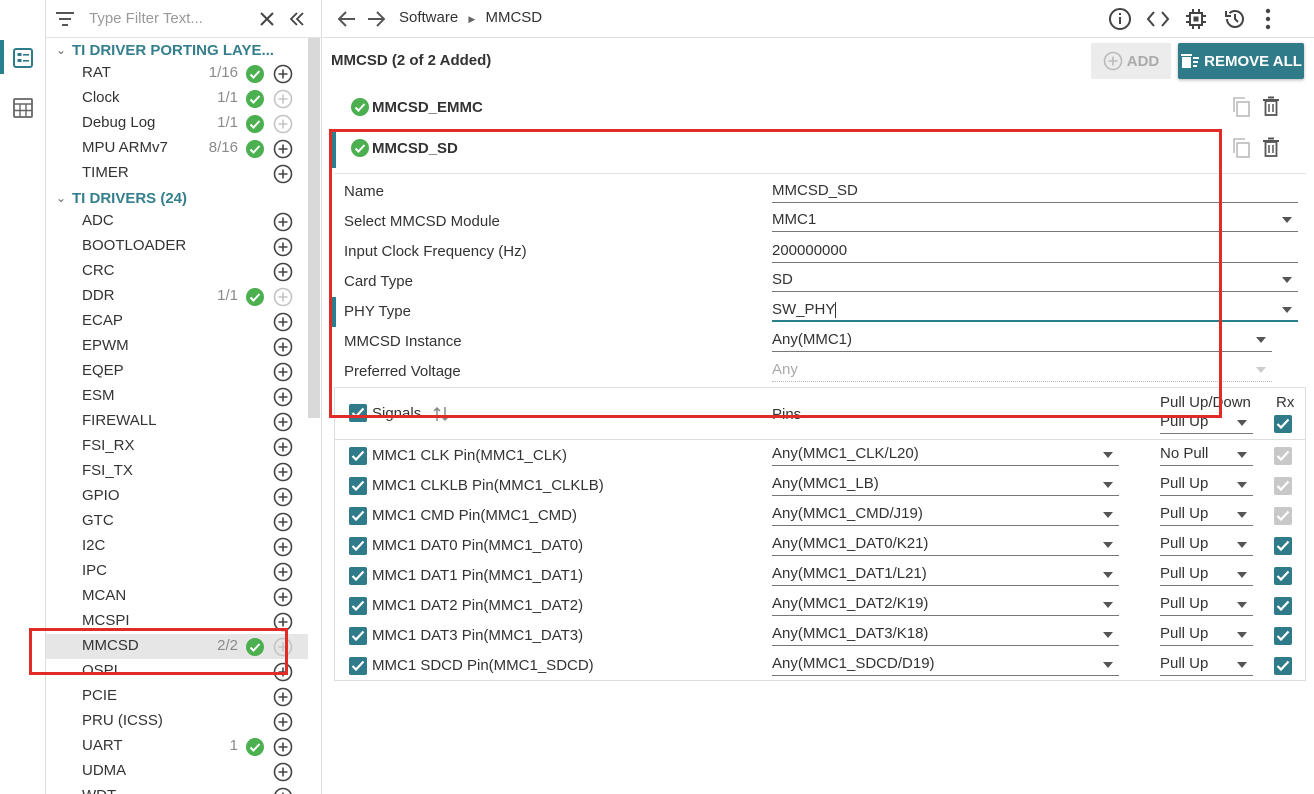  Describe the element at coordinates (177, 721) in the screenshot. I see `nav-item-pru-icss-: PRU (ICSS)` at that location.